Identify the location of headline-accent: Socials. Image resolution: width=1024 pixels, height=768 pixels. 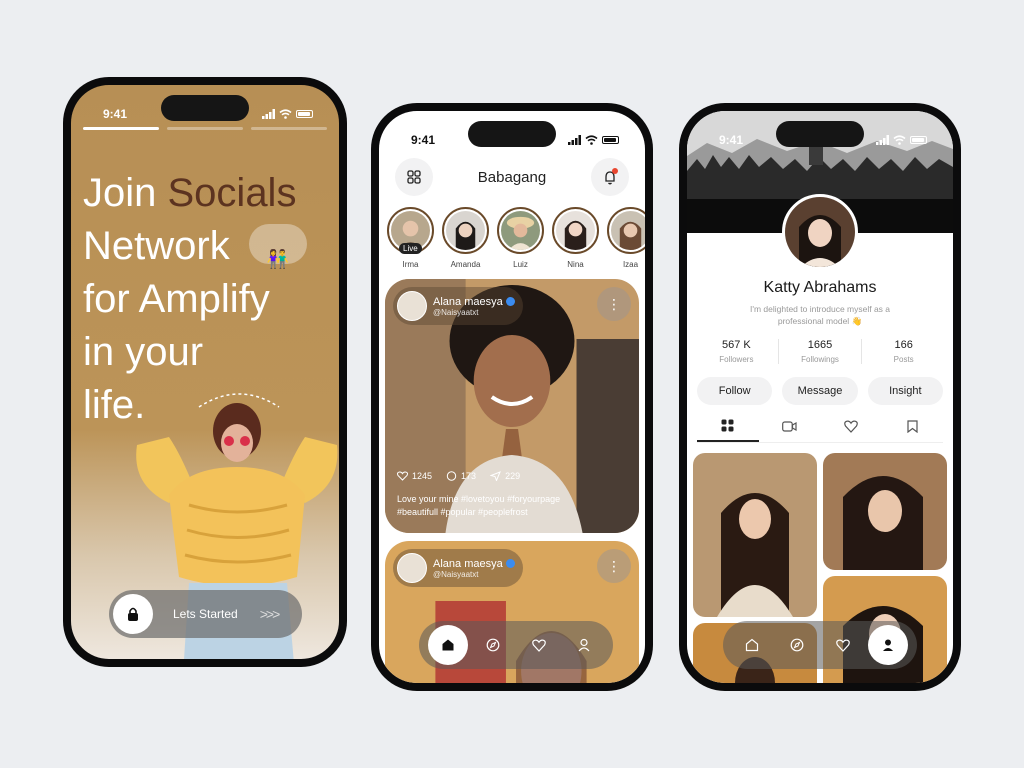
(232, 193).